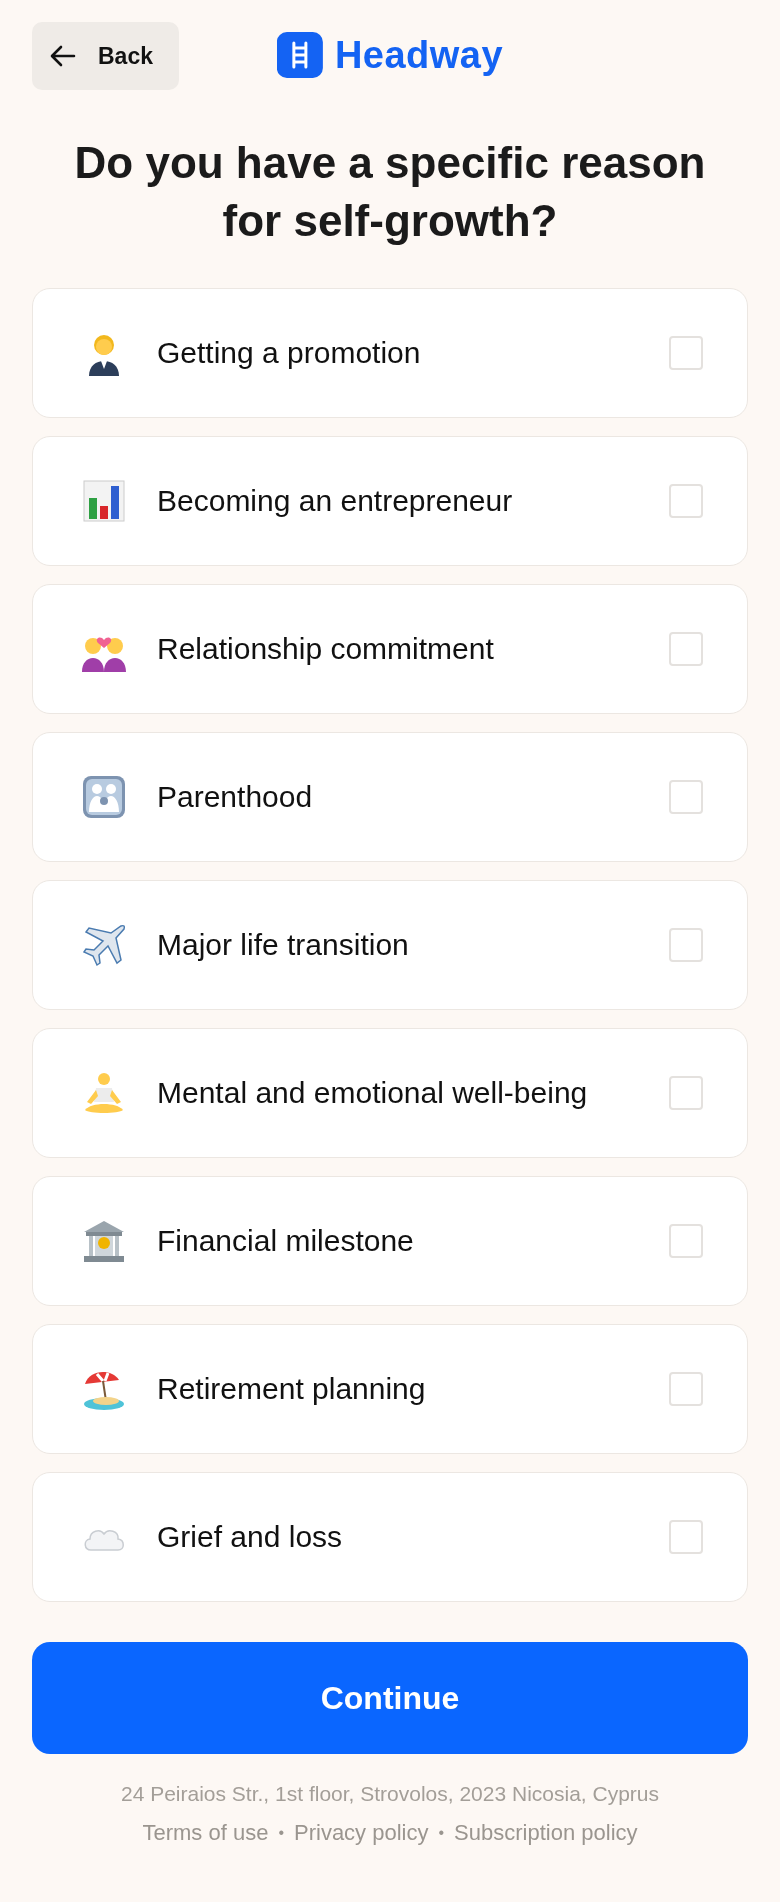  I want to click on option-label: Getting a promotion, so click(289, 353).